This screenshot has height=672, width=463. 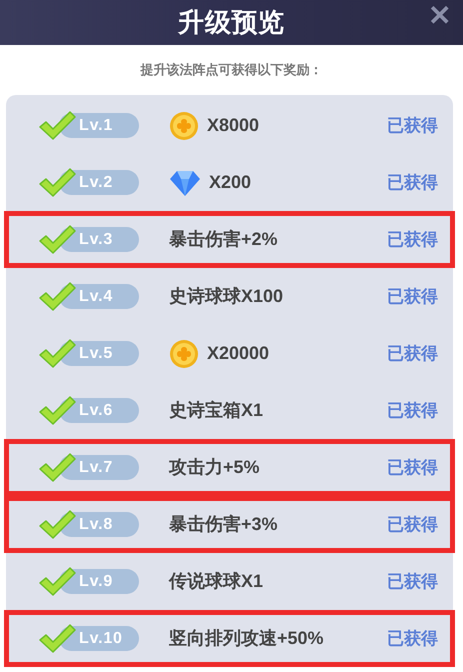 I want to click on level-pill: Lv.9, so click(x=99, y=581).